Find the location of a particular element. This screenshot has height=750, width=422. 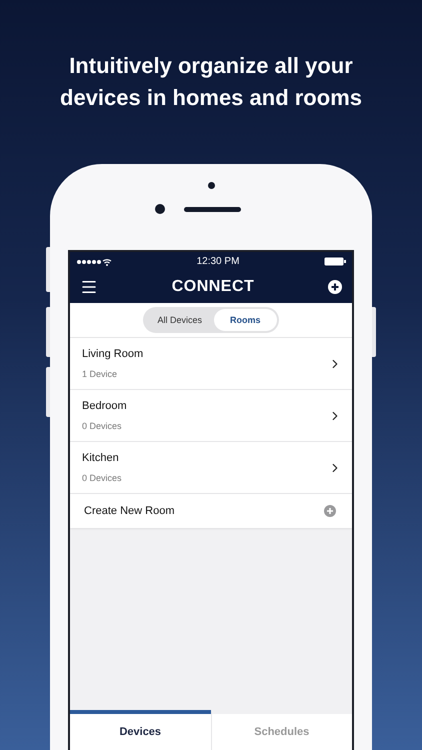

create-room-row: Create New Room is located at coordinates (211, 511).